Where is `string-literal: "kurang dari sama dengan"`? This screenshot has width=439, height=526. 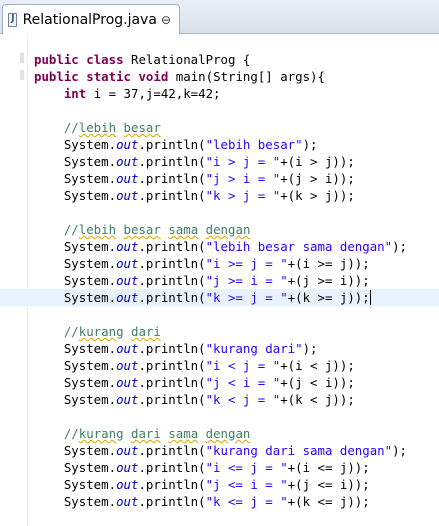 string-literal: "kurang dari sama dengan" is located at coordinates (299, 450).